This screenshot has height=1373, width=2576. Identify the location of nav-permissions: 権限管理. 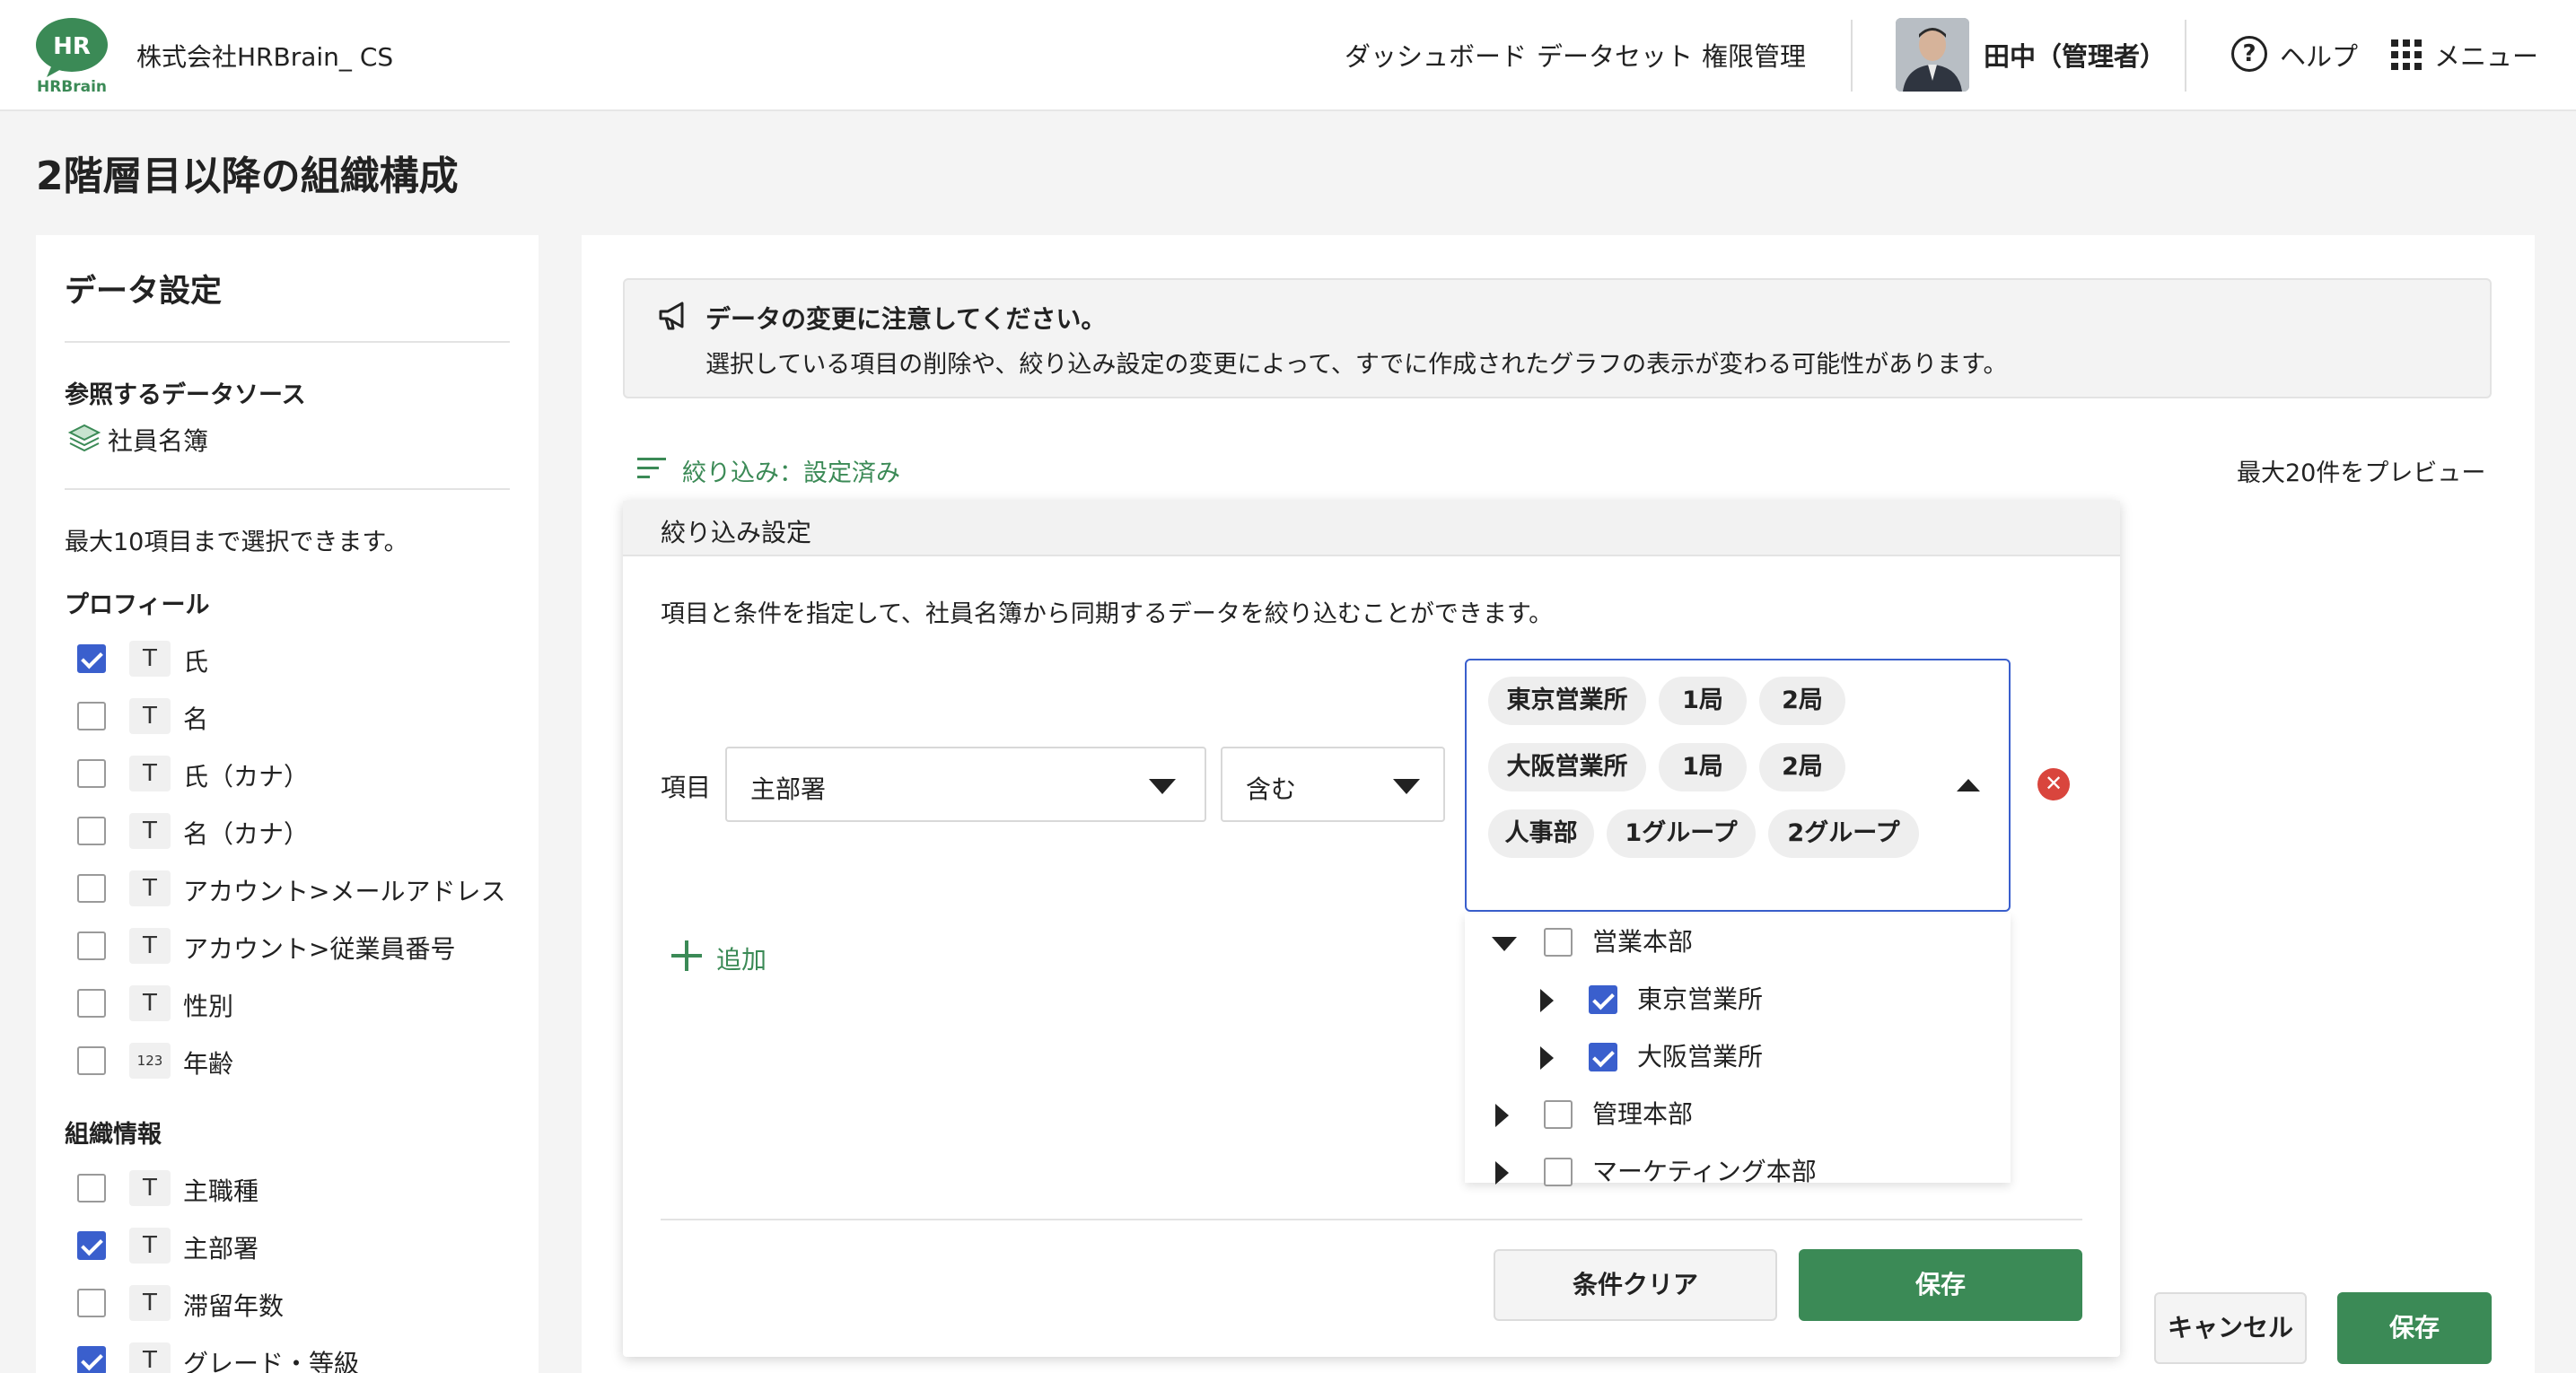
(1754, 55).